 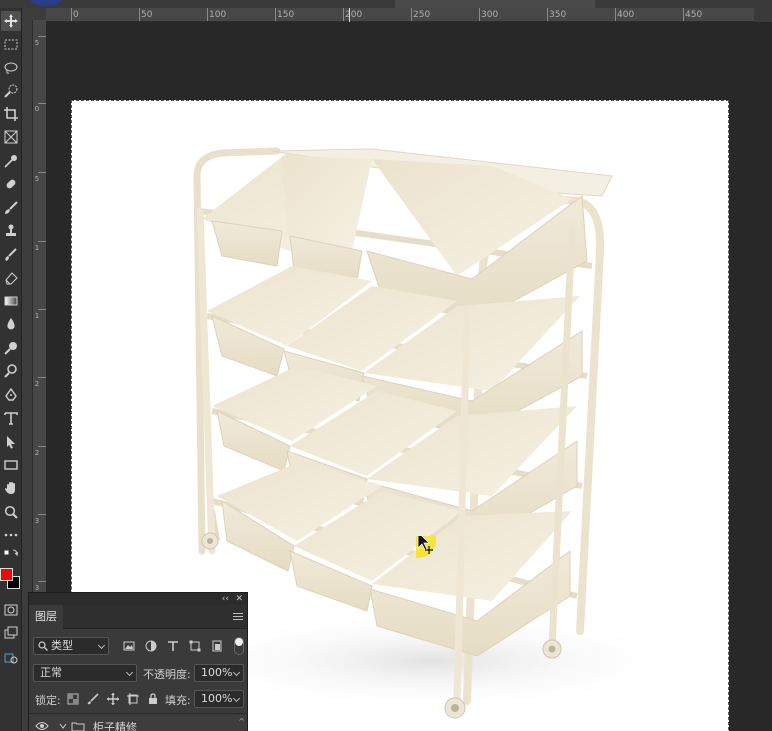 What do you see at coordinates (11, 465) in the screenshot?
I see `rectangle-tool-icon` at bounding box center [11, 465].